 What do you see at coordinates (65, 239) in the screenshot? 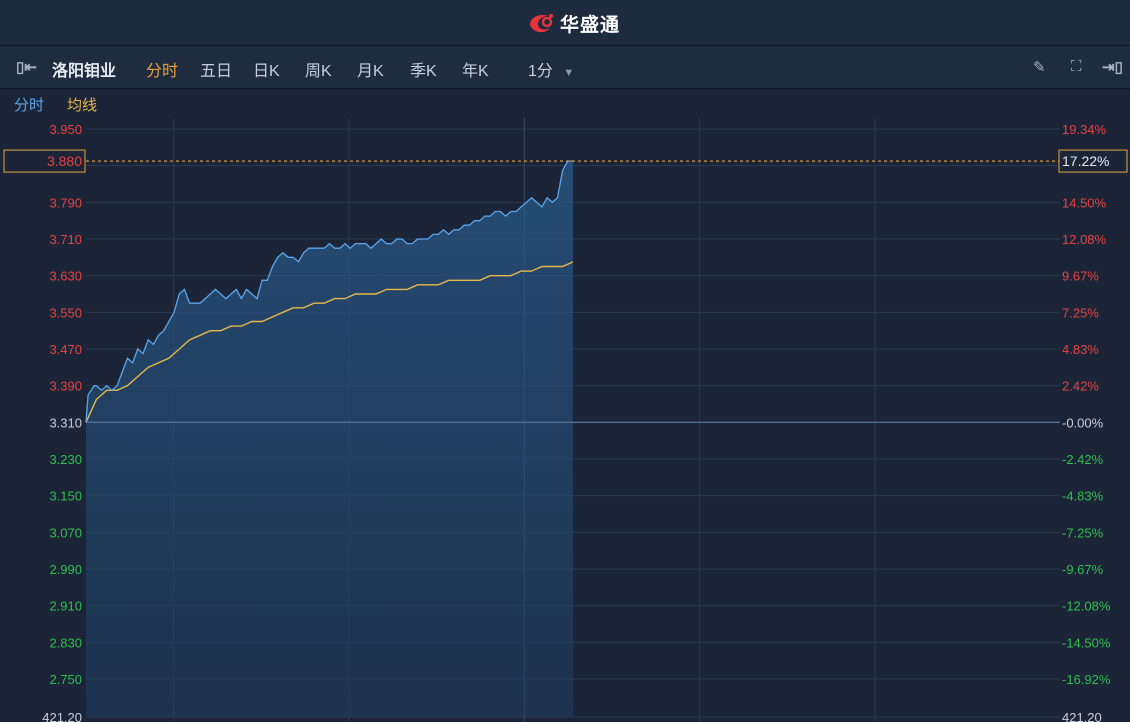
I see `left-tick-label: 3.710` at bounding box center [65, 239].